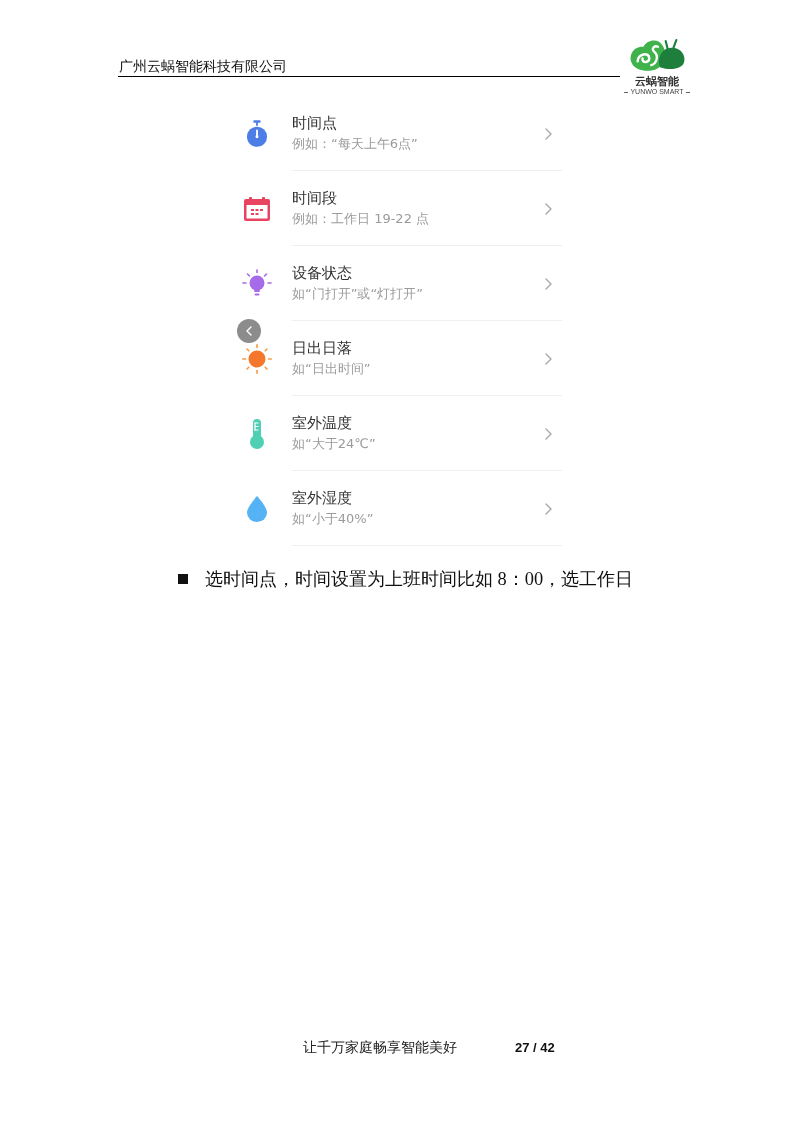 The image size is (793, 1122). What do you see at coordinates (322, 423) in the screenshot?
I see `condition-title: 室外温度` at bounding box center [322, 423].